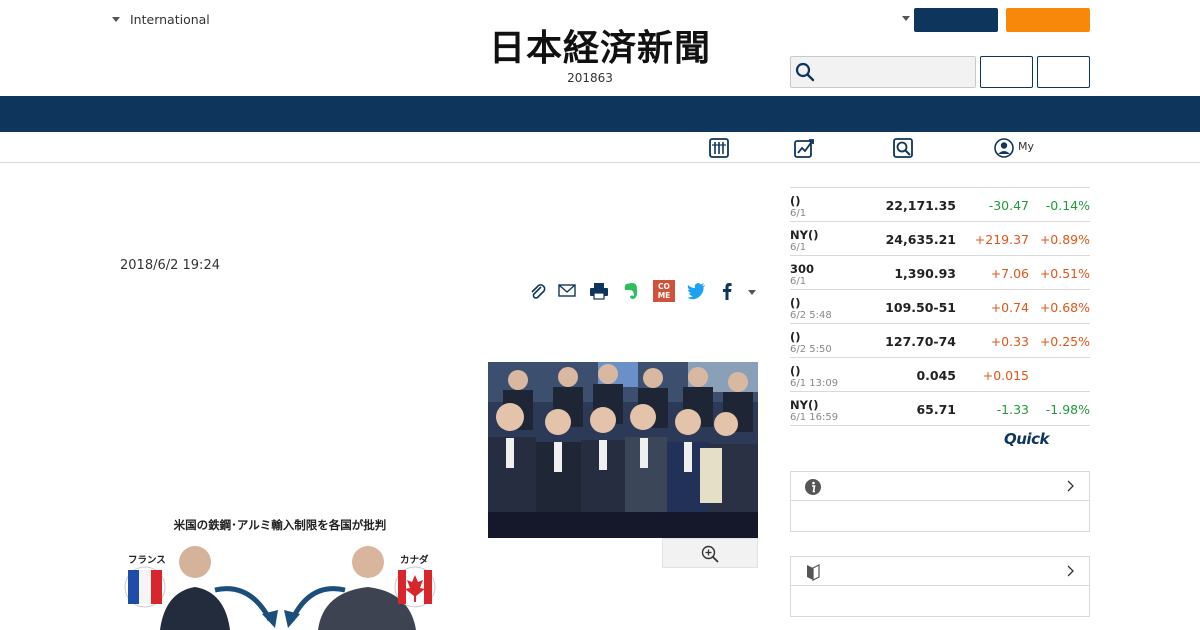 This screenshot has height=630, width=1200. I want to click on market-change: +0.33, so click(1009, 341).